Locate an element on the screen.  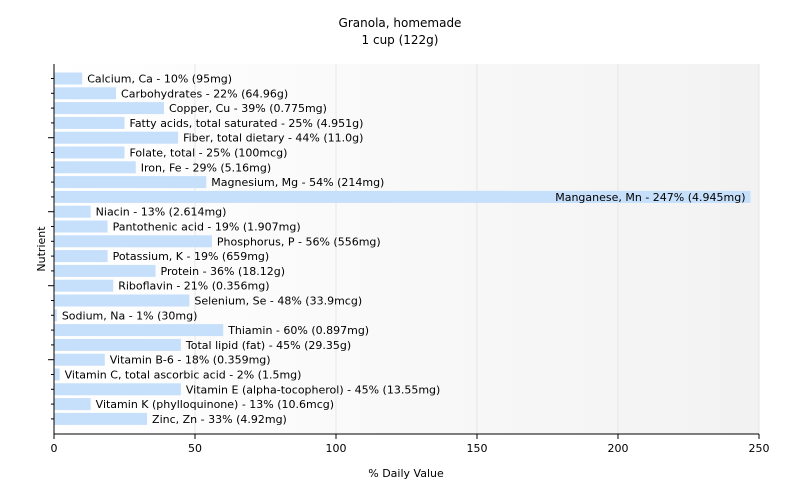
bar-label: Iron, Fe - 29% (5.16mg) is located at coordinates (206, 167).